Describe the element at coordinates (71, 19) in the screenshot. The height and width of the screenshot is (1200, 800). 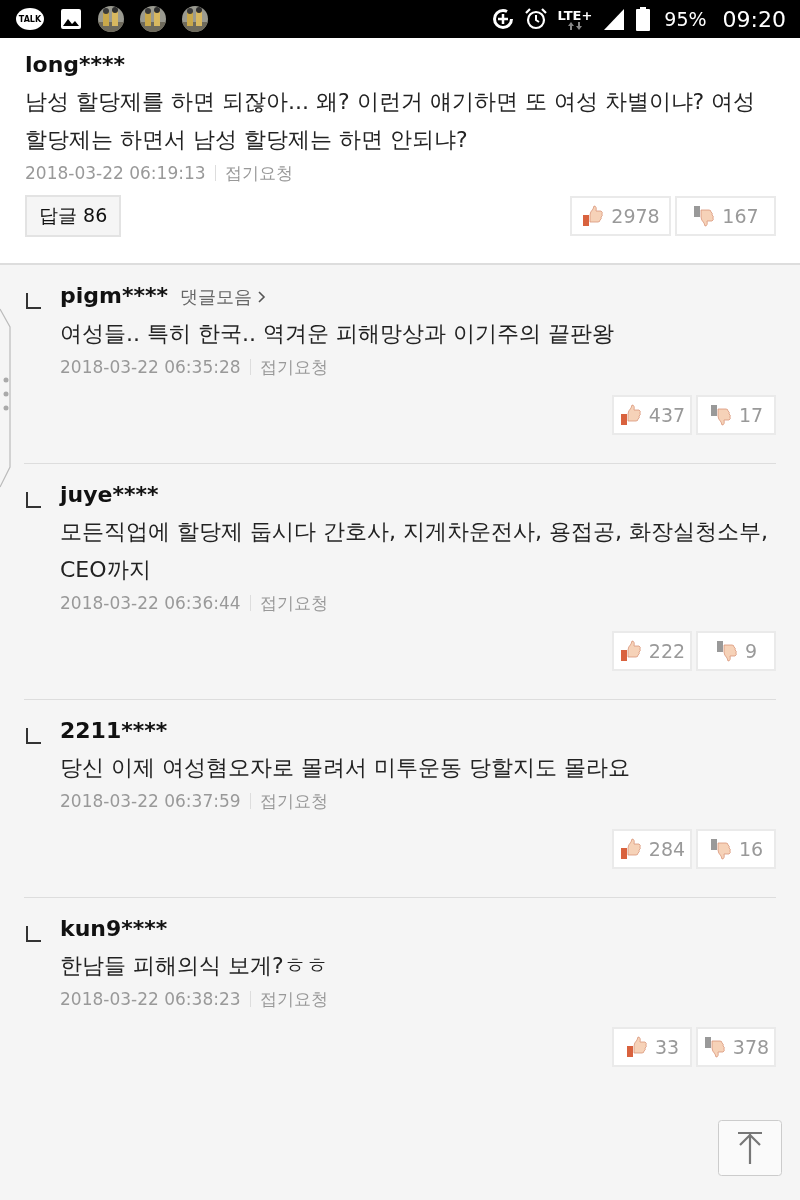
I see `image-icon` at that location.